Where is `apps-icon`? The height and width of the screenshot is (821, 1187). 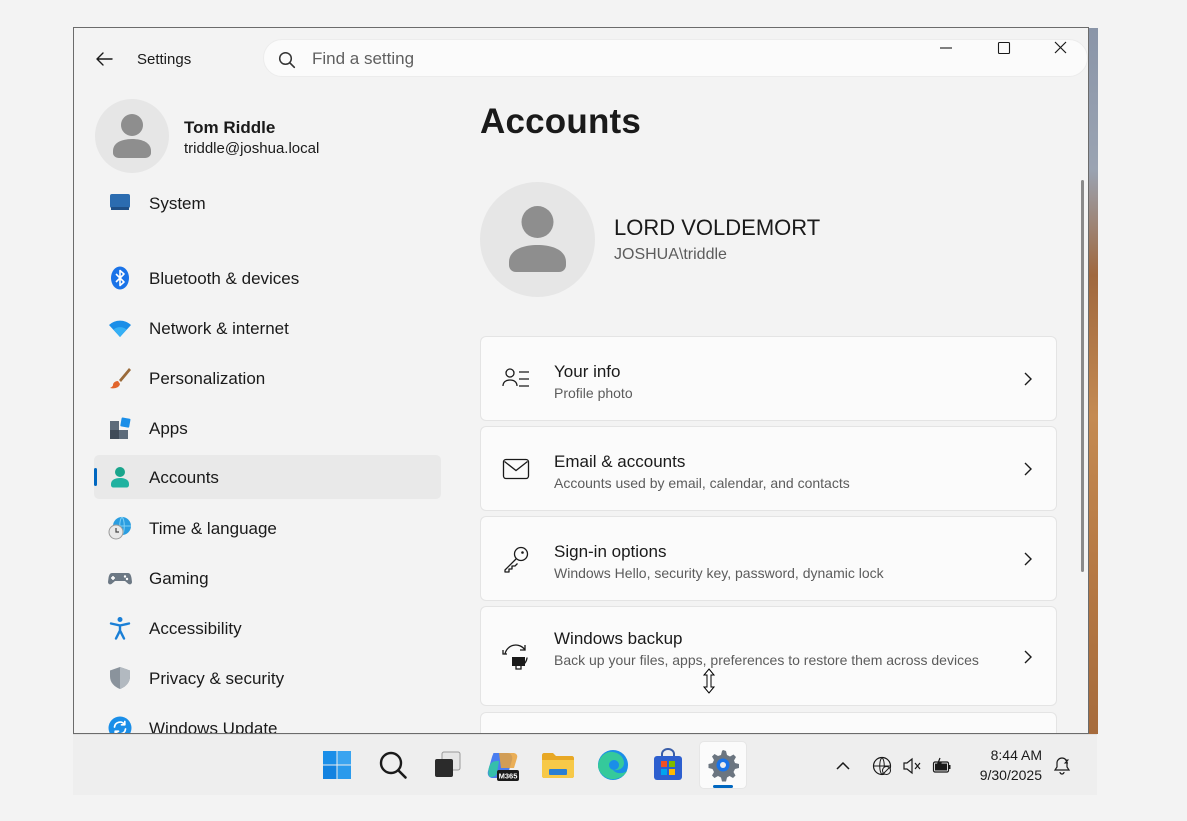
apps-icon is located at coordinates (120, 428).